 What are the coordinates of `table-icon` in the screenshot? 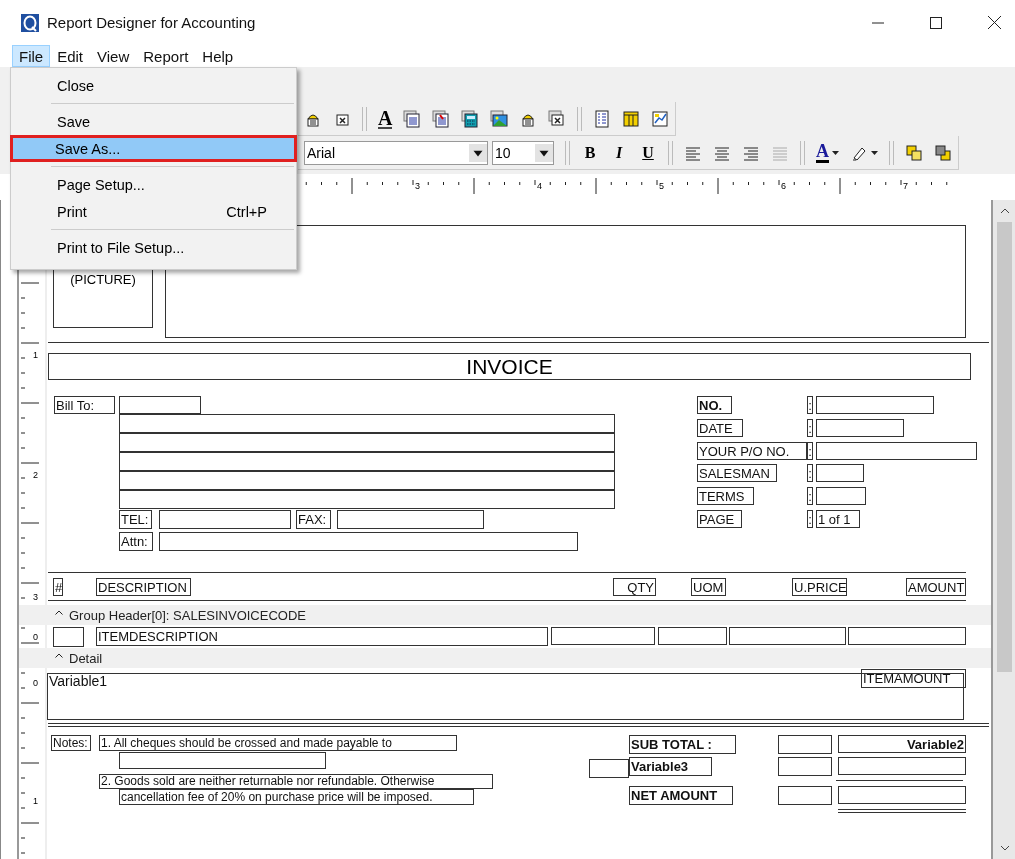 It's located at (631, 118).